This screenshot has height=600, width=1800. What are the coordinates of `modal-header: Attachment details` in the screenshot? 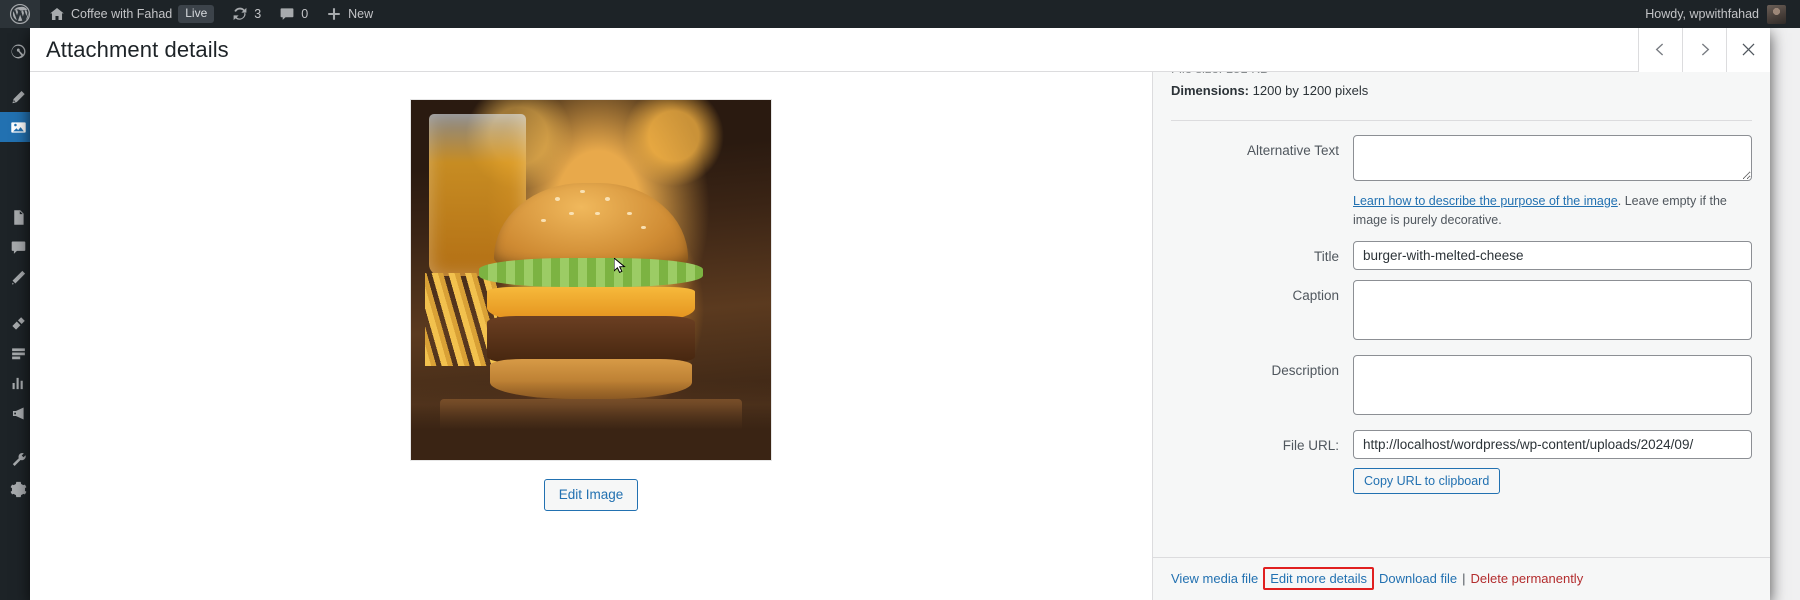 It's located at (900, 49).